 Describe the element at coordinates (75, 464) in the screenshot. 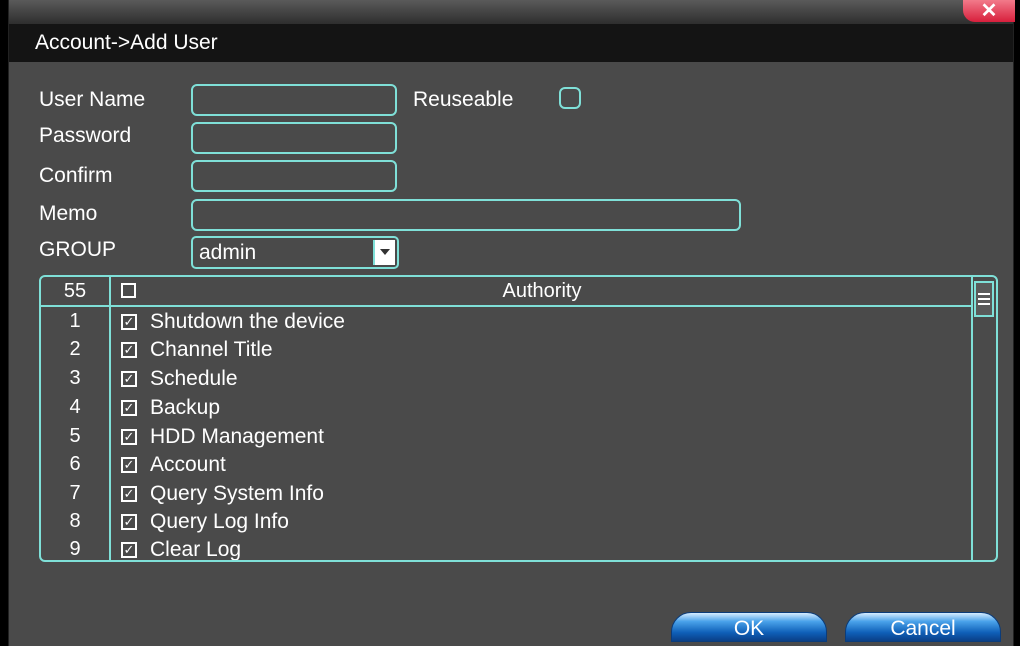

I see `row-number: 6` at that location.